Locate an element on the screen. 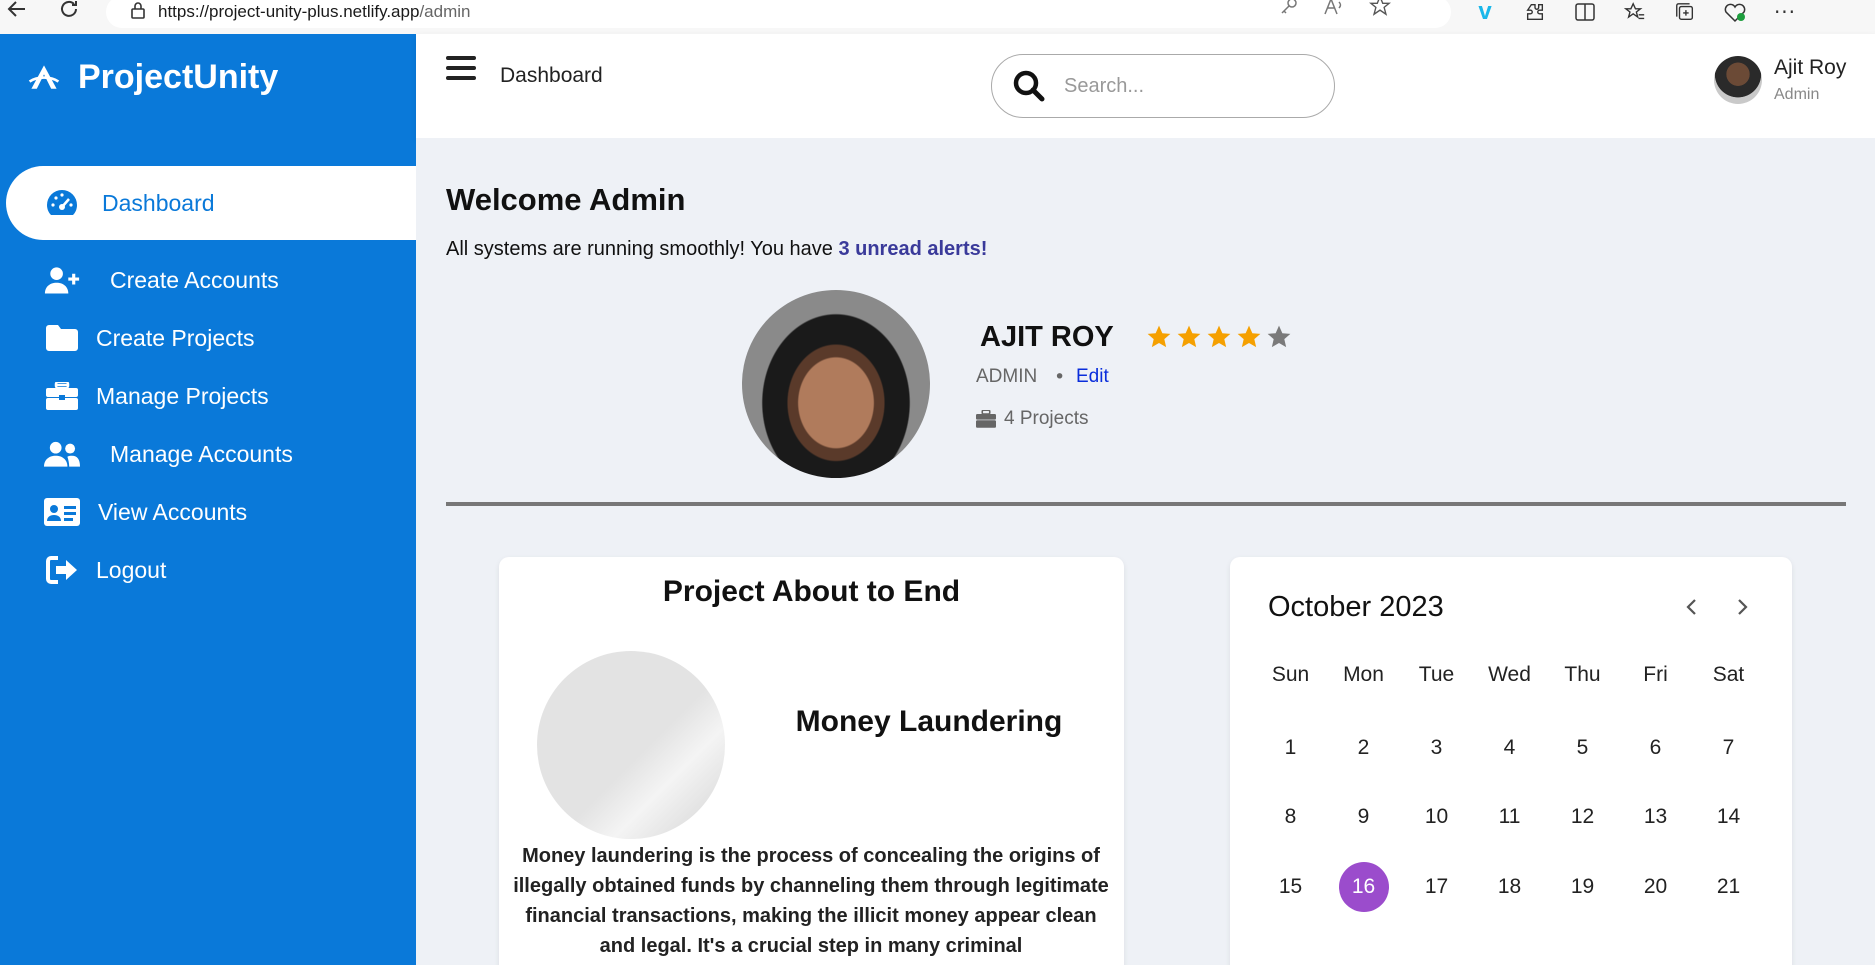  lock-icon is located at coordinates (138, 12).